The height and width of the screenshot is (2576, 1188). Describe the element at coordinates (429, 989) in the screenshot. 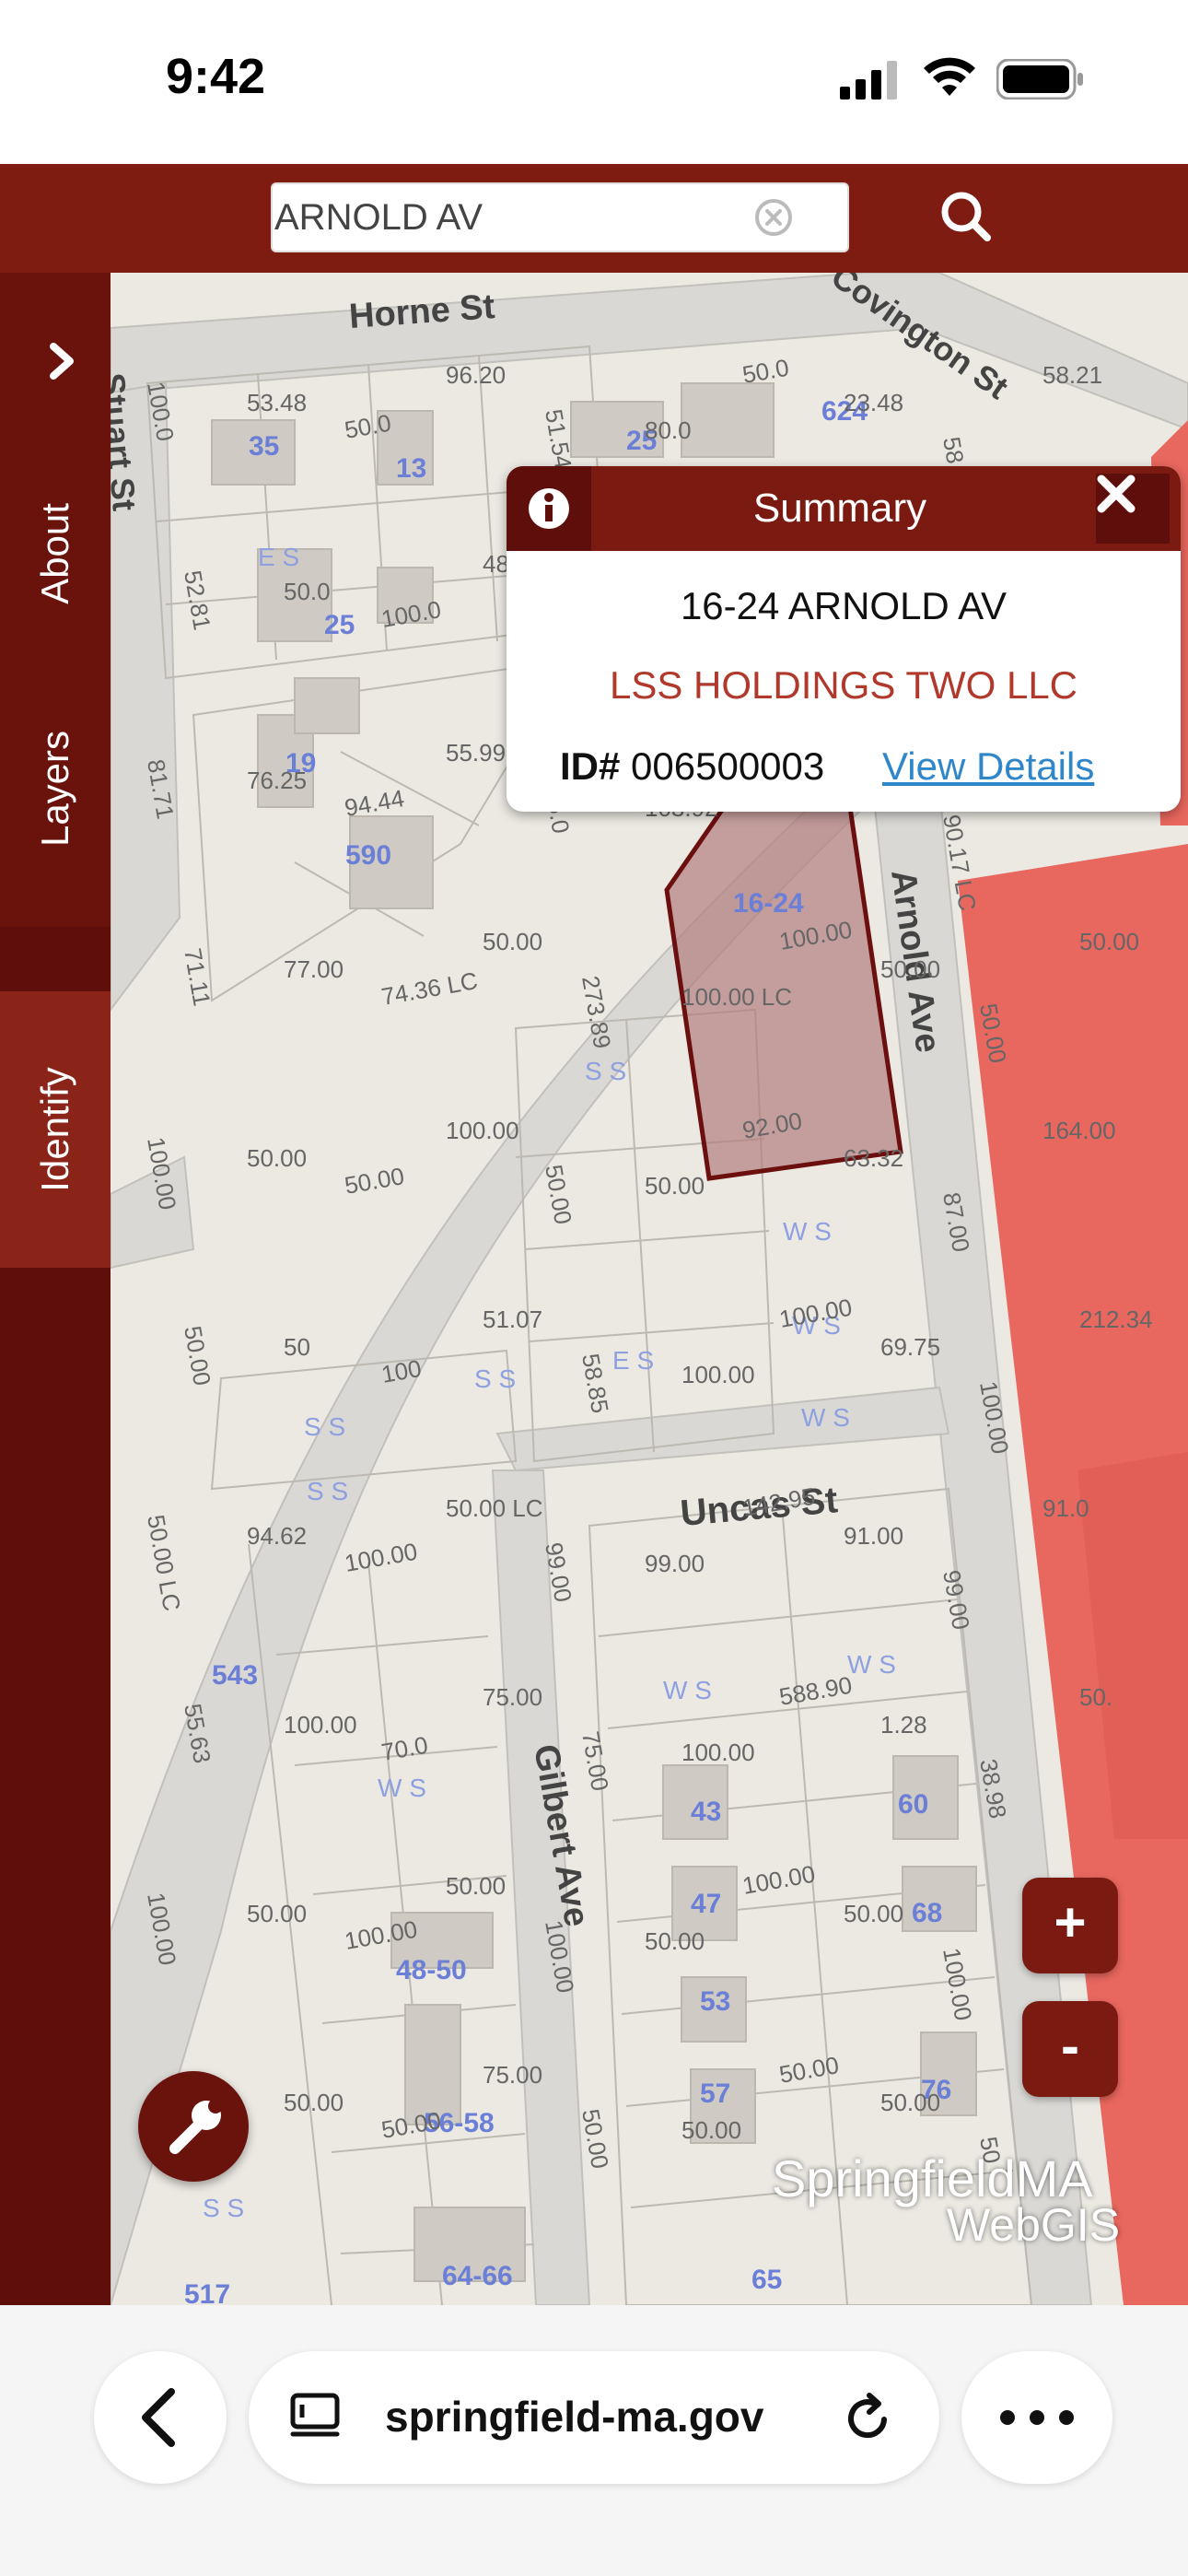

I see `dimension-label: 74.36 LC` at that location.